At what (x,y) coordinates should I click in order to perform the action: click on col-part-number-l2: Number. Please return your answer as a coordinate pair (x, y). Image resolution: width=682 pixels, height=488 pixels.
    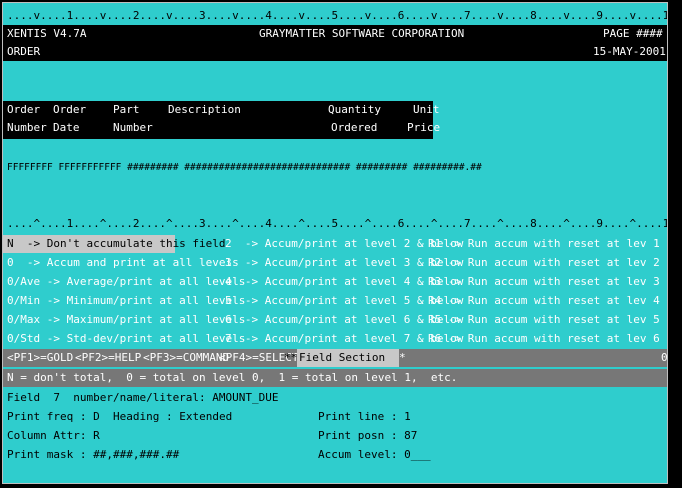
    Looking at the image, I should click on (133, 127).